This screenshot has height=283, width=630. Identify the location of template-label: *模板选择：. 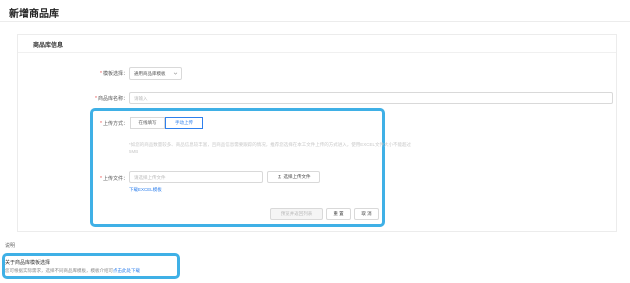
(114, 74).